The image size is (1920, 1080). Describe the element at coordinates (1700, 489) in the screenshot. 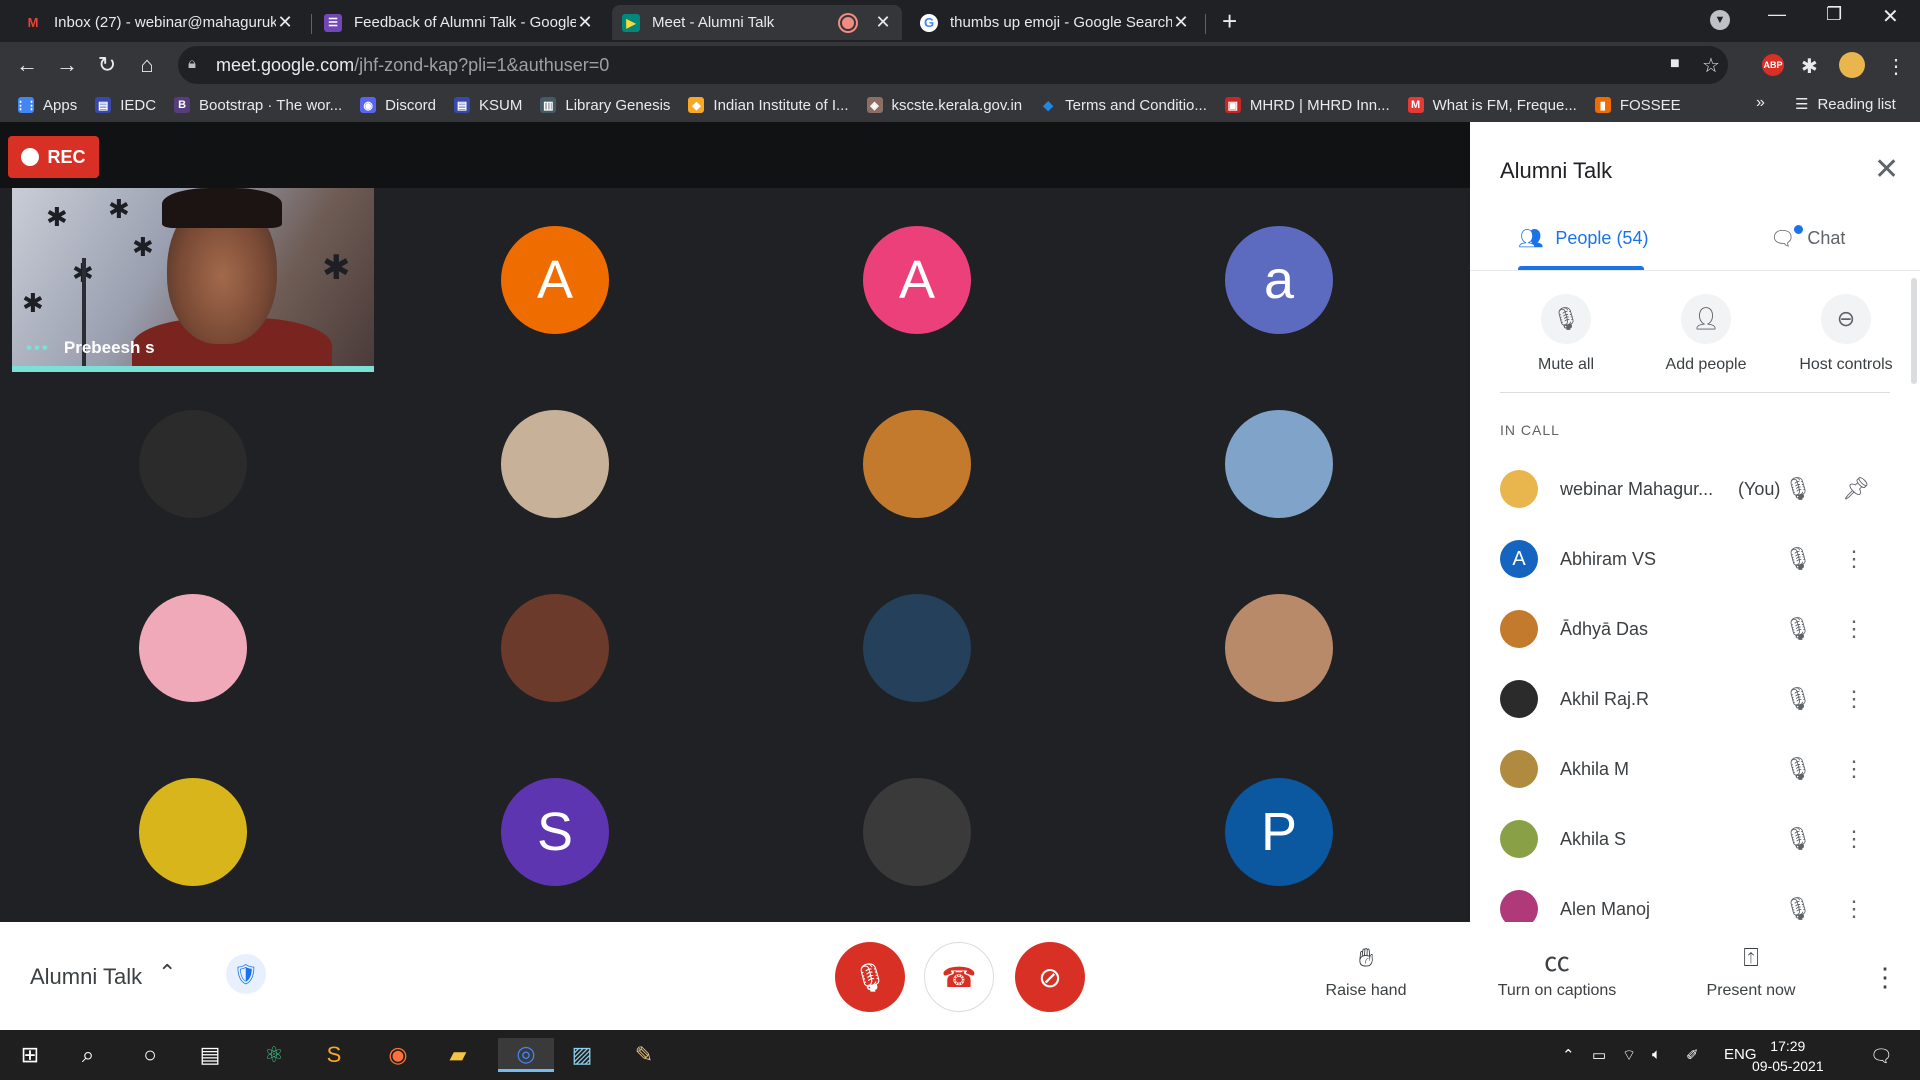

I see `participant-row: webinar Mahagur... (You) 🎙︎ 📌︎` at that location.